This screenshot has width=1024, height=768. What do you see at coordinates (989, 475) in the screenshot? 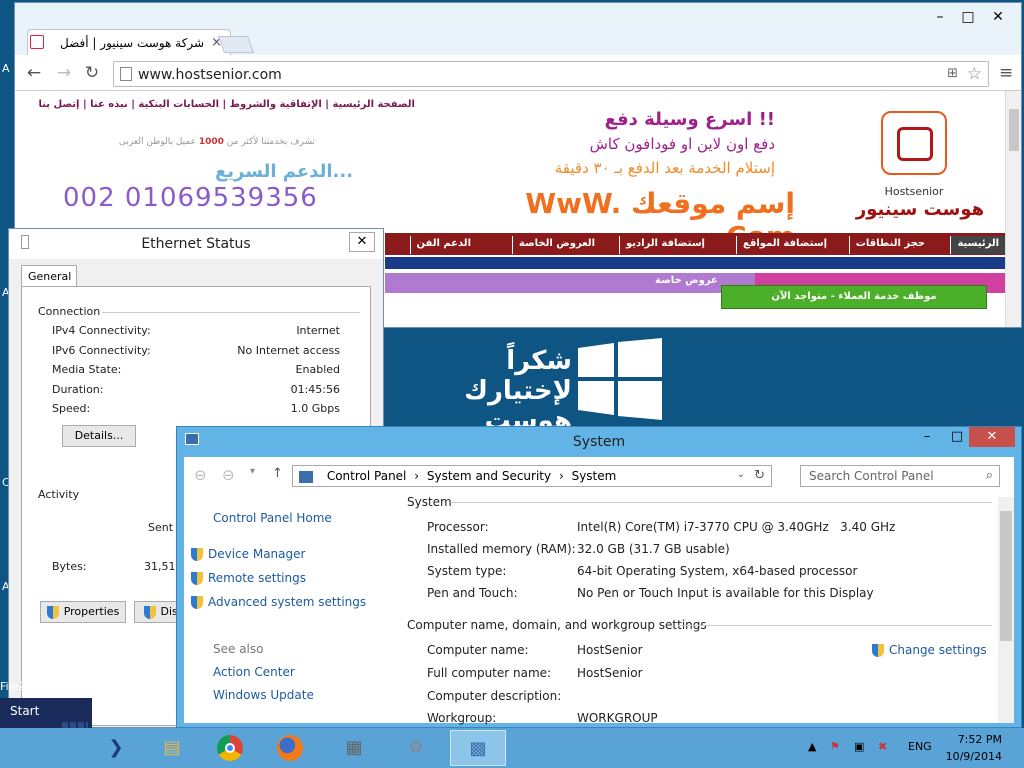
I see `search-icon: ⌕` at bounding box center [989, 475].